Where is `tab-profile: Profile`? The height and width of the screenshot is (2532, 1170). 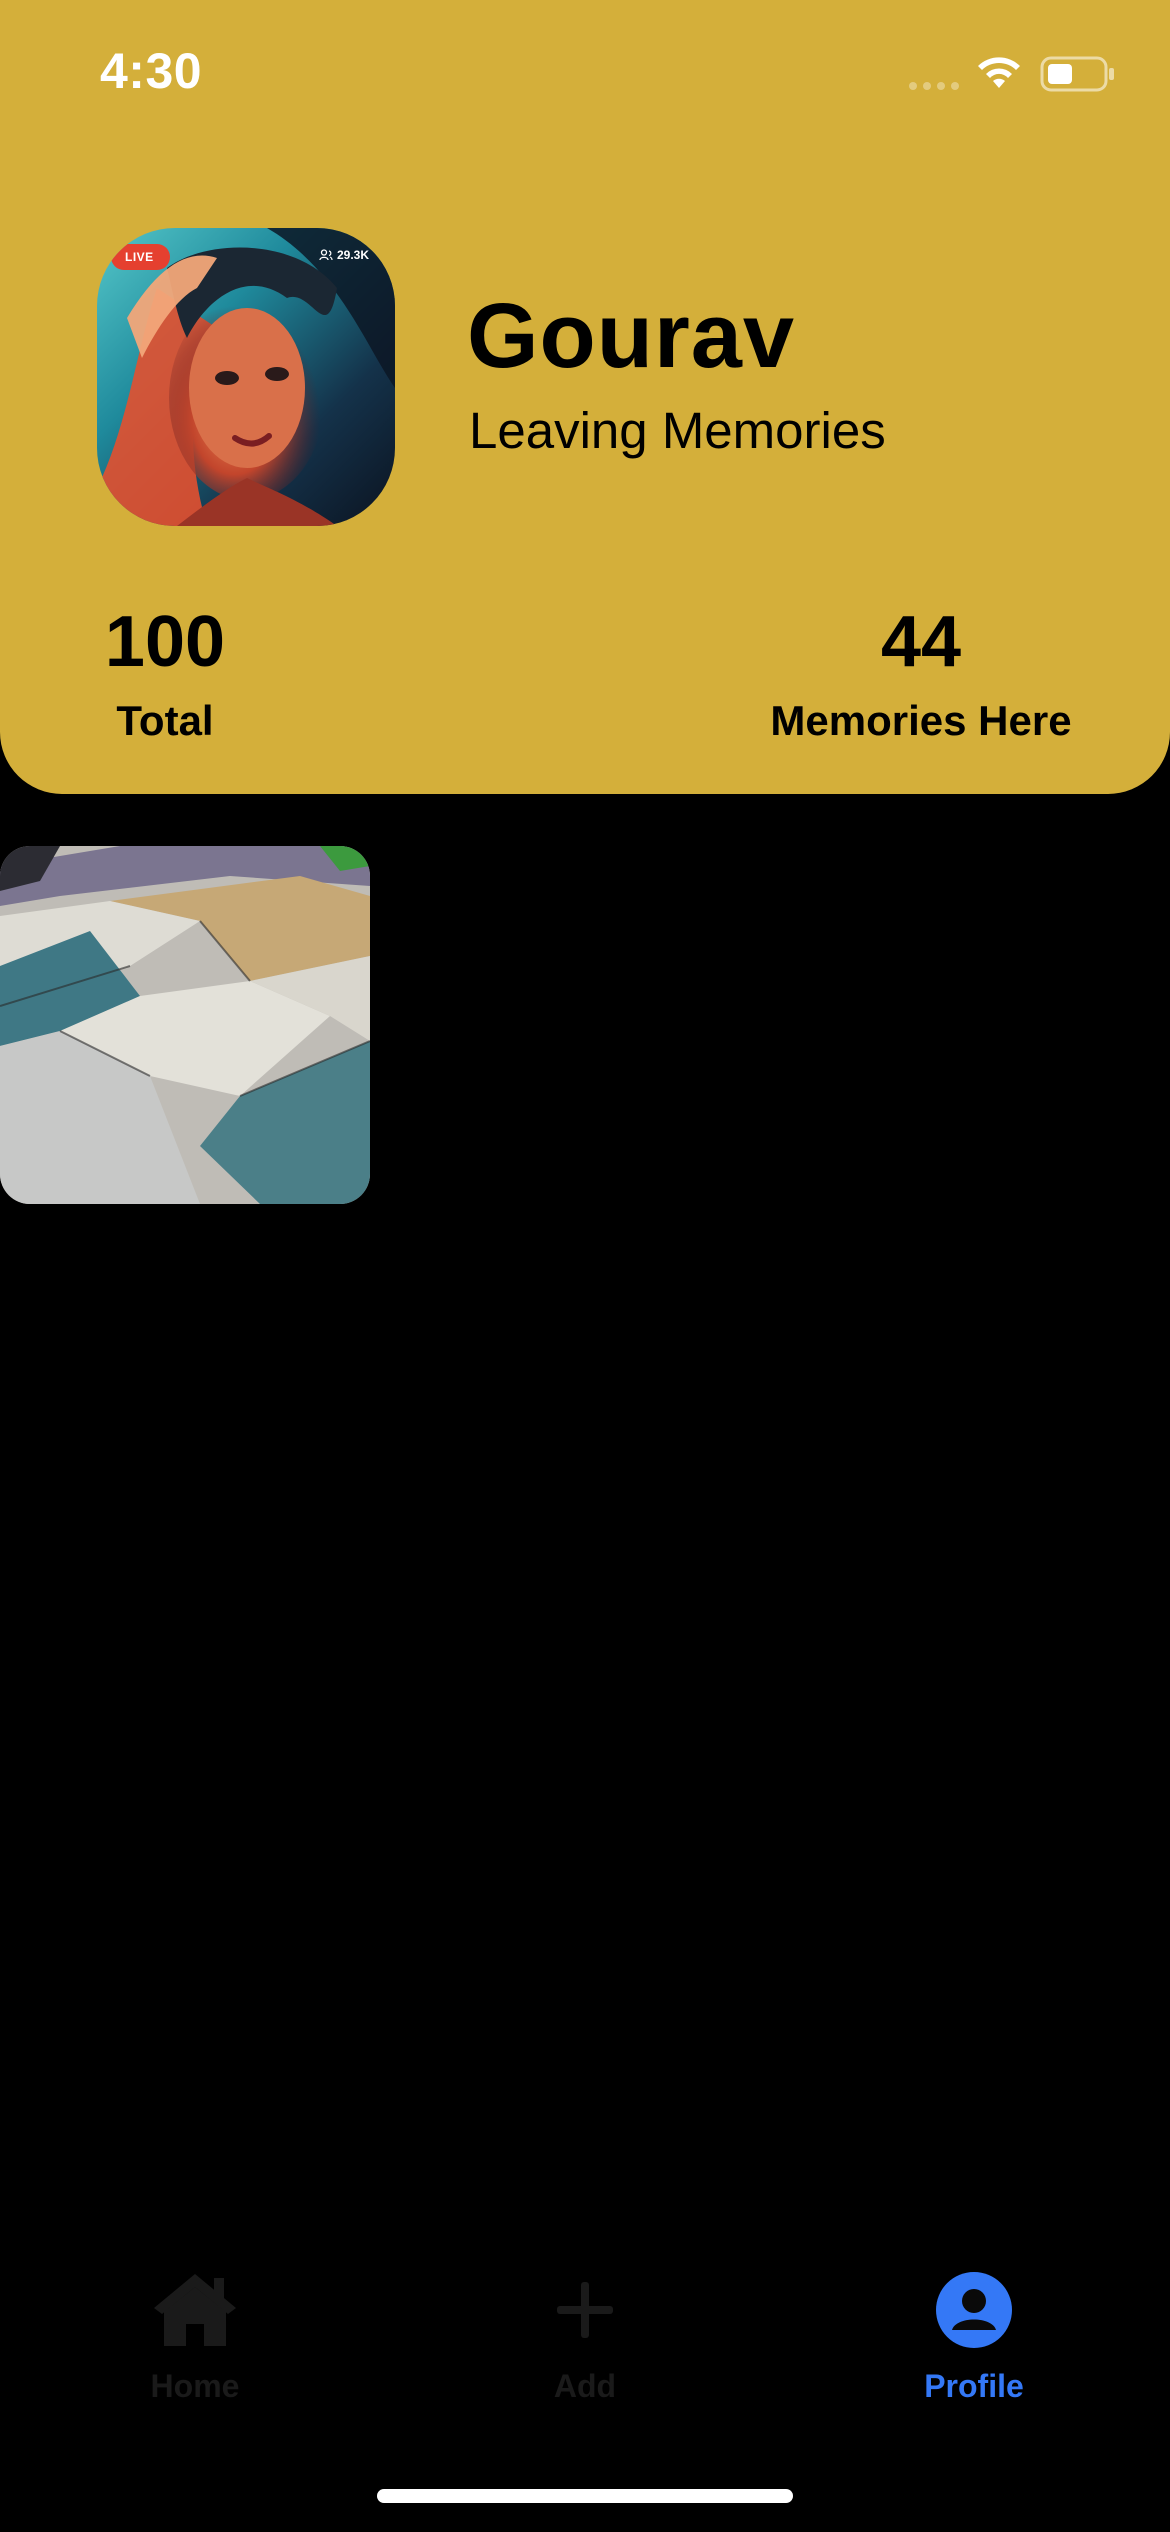
tab-profile: Profile is located at coordinates (974, 2350).